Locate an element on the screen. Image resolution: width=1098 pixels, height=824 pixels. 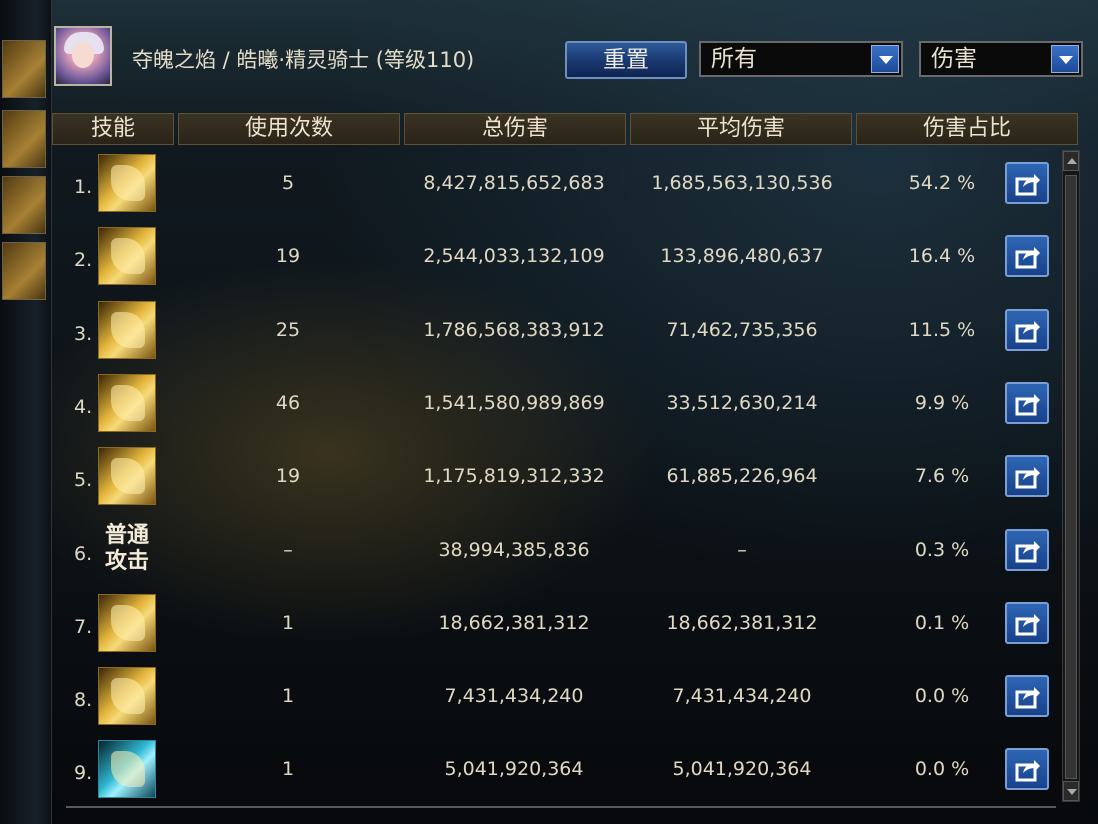
row-rank: 8. is located at coordinates (83, 700).